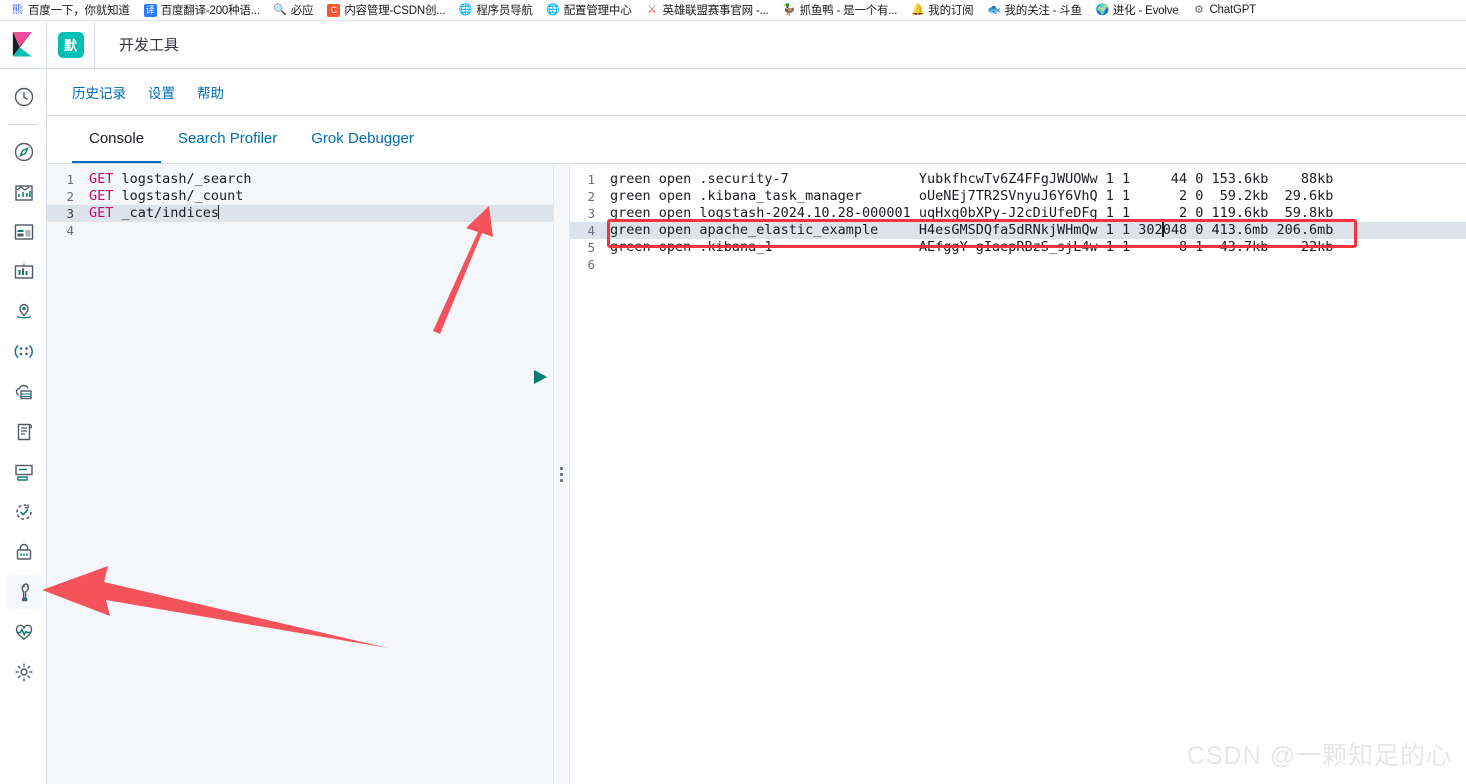 The width and height of the screenshot is (1466, 784). Describe the element at coordinates (302, 11) in the screenshot. I see `bookmark-label: 必应` at that location.